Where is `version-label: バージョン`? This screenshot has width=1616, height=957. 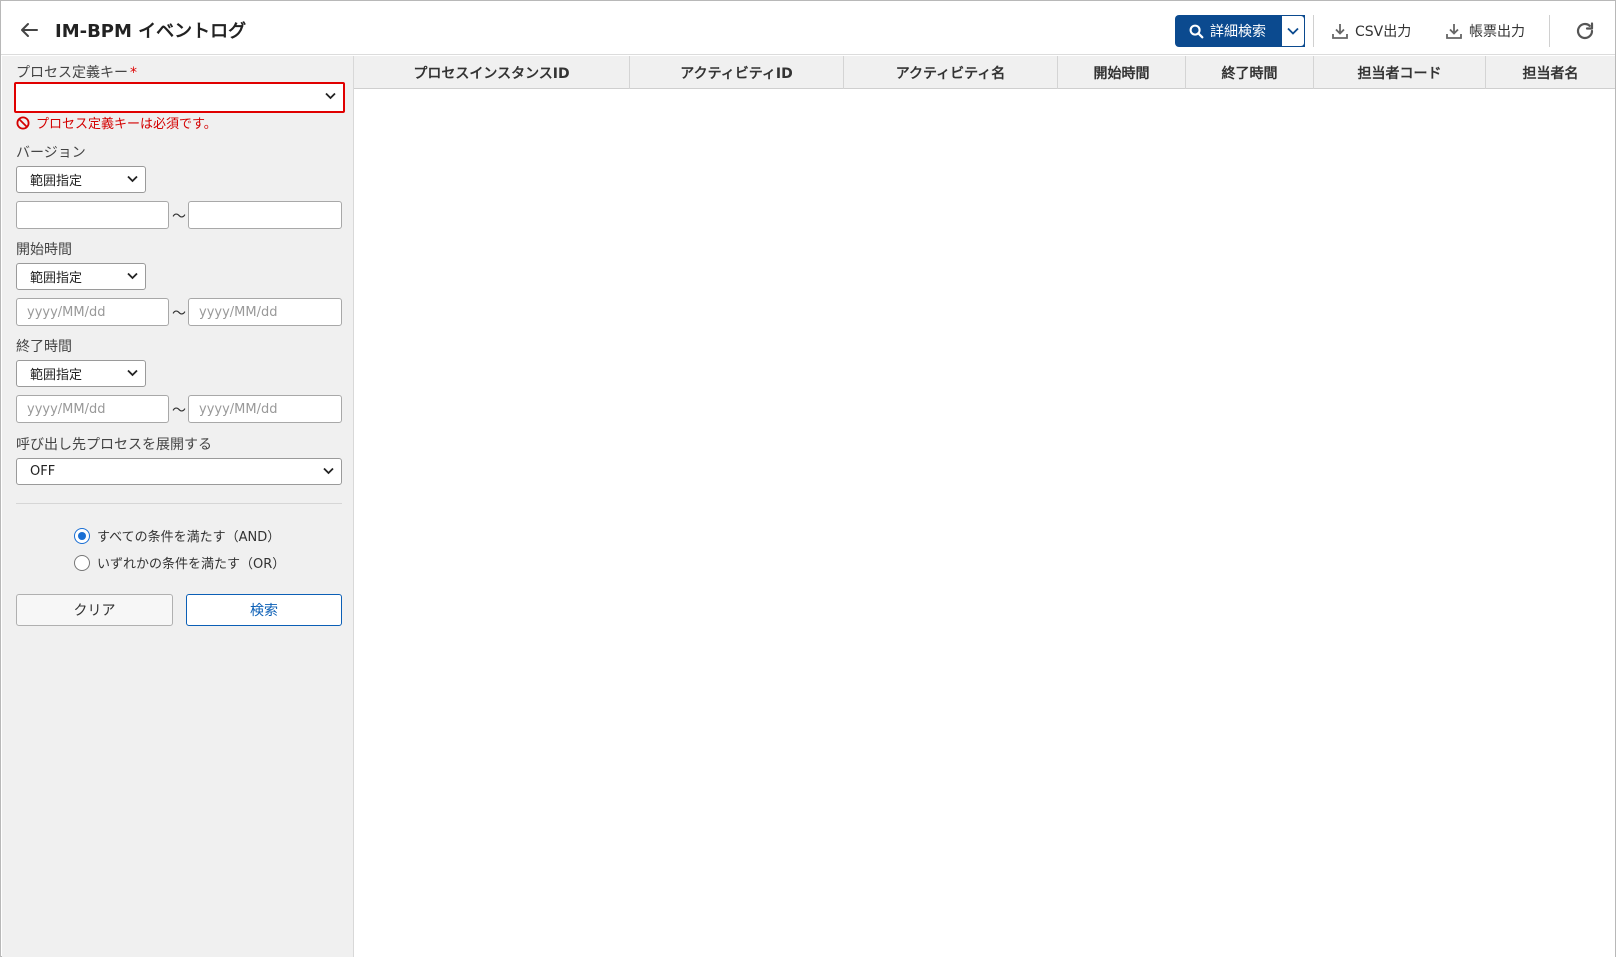
version-label: バージョン is located at coordinates (51, 153).